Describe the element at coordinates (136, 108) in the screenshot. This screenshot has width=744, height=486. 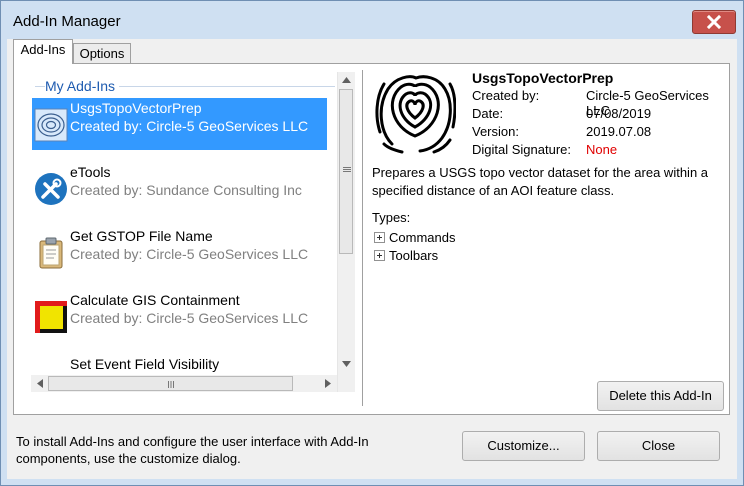
I see `list-item-name: UsgsTopoVectorPrep` at that location.